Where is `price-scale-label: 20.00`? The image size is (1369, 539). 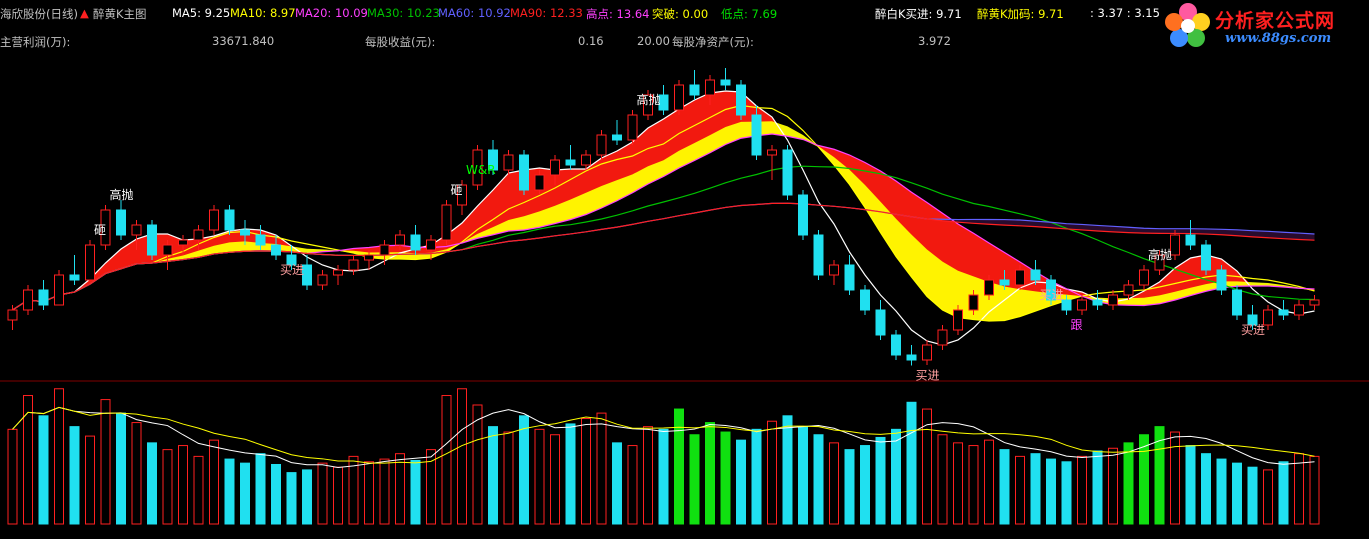
price-scale-label: 20.00 is located at coordinates (653, 41).